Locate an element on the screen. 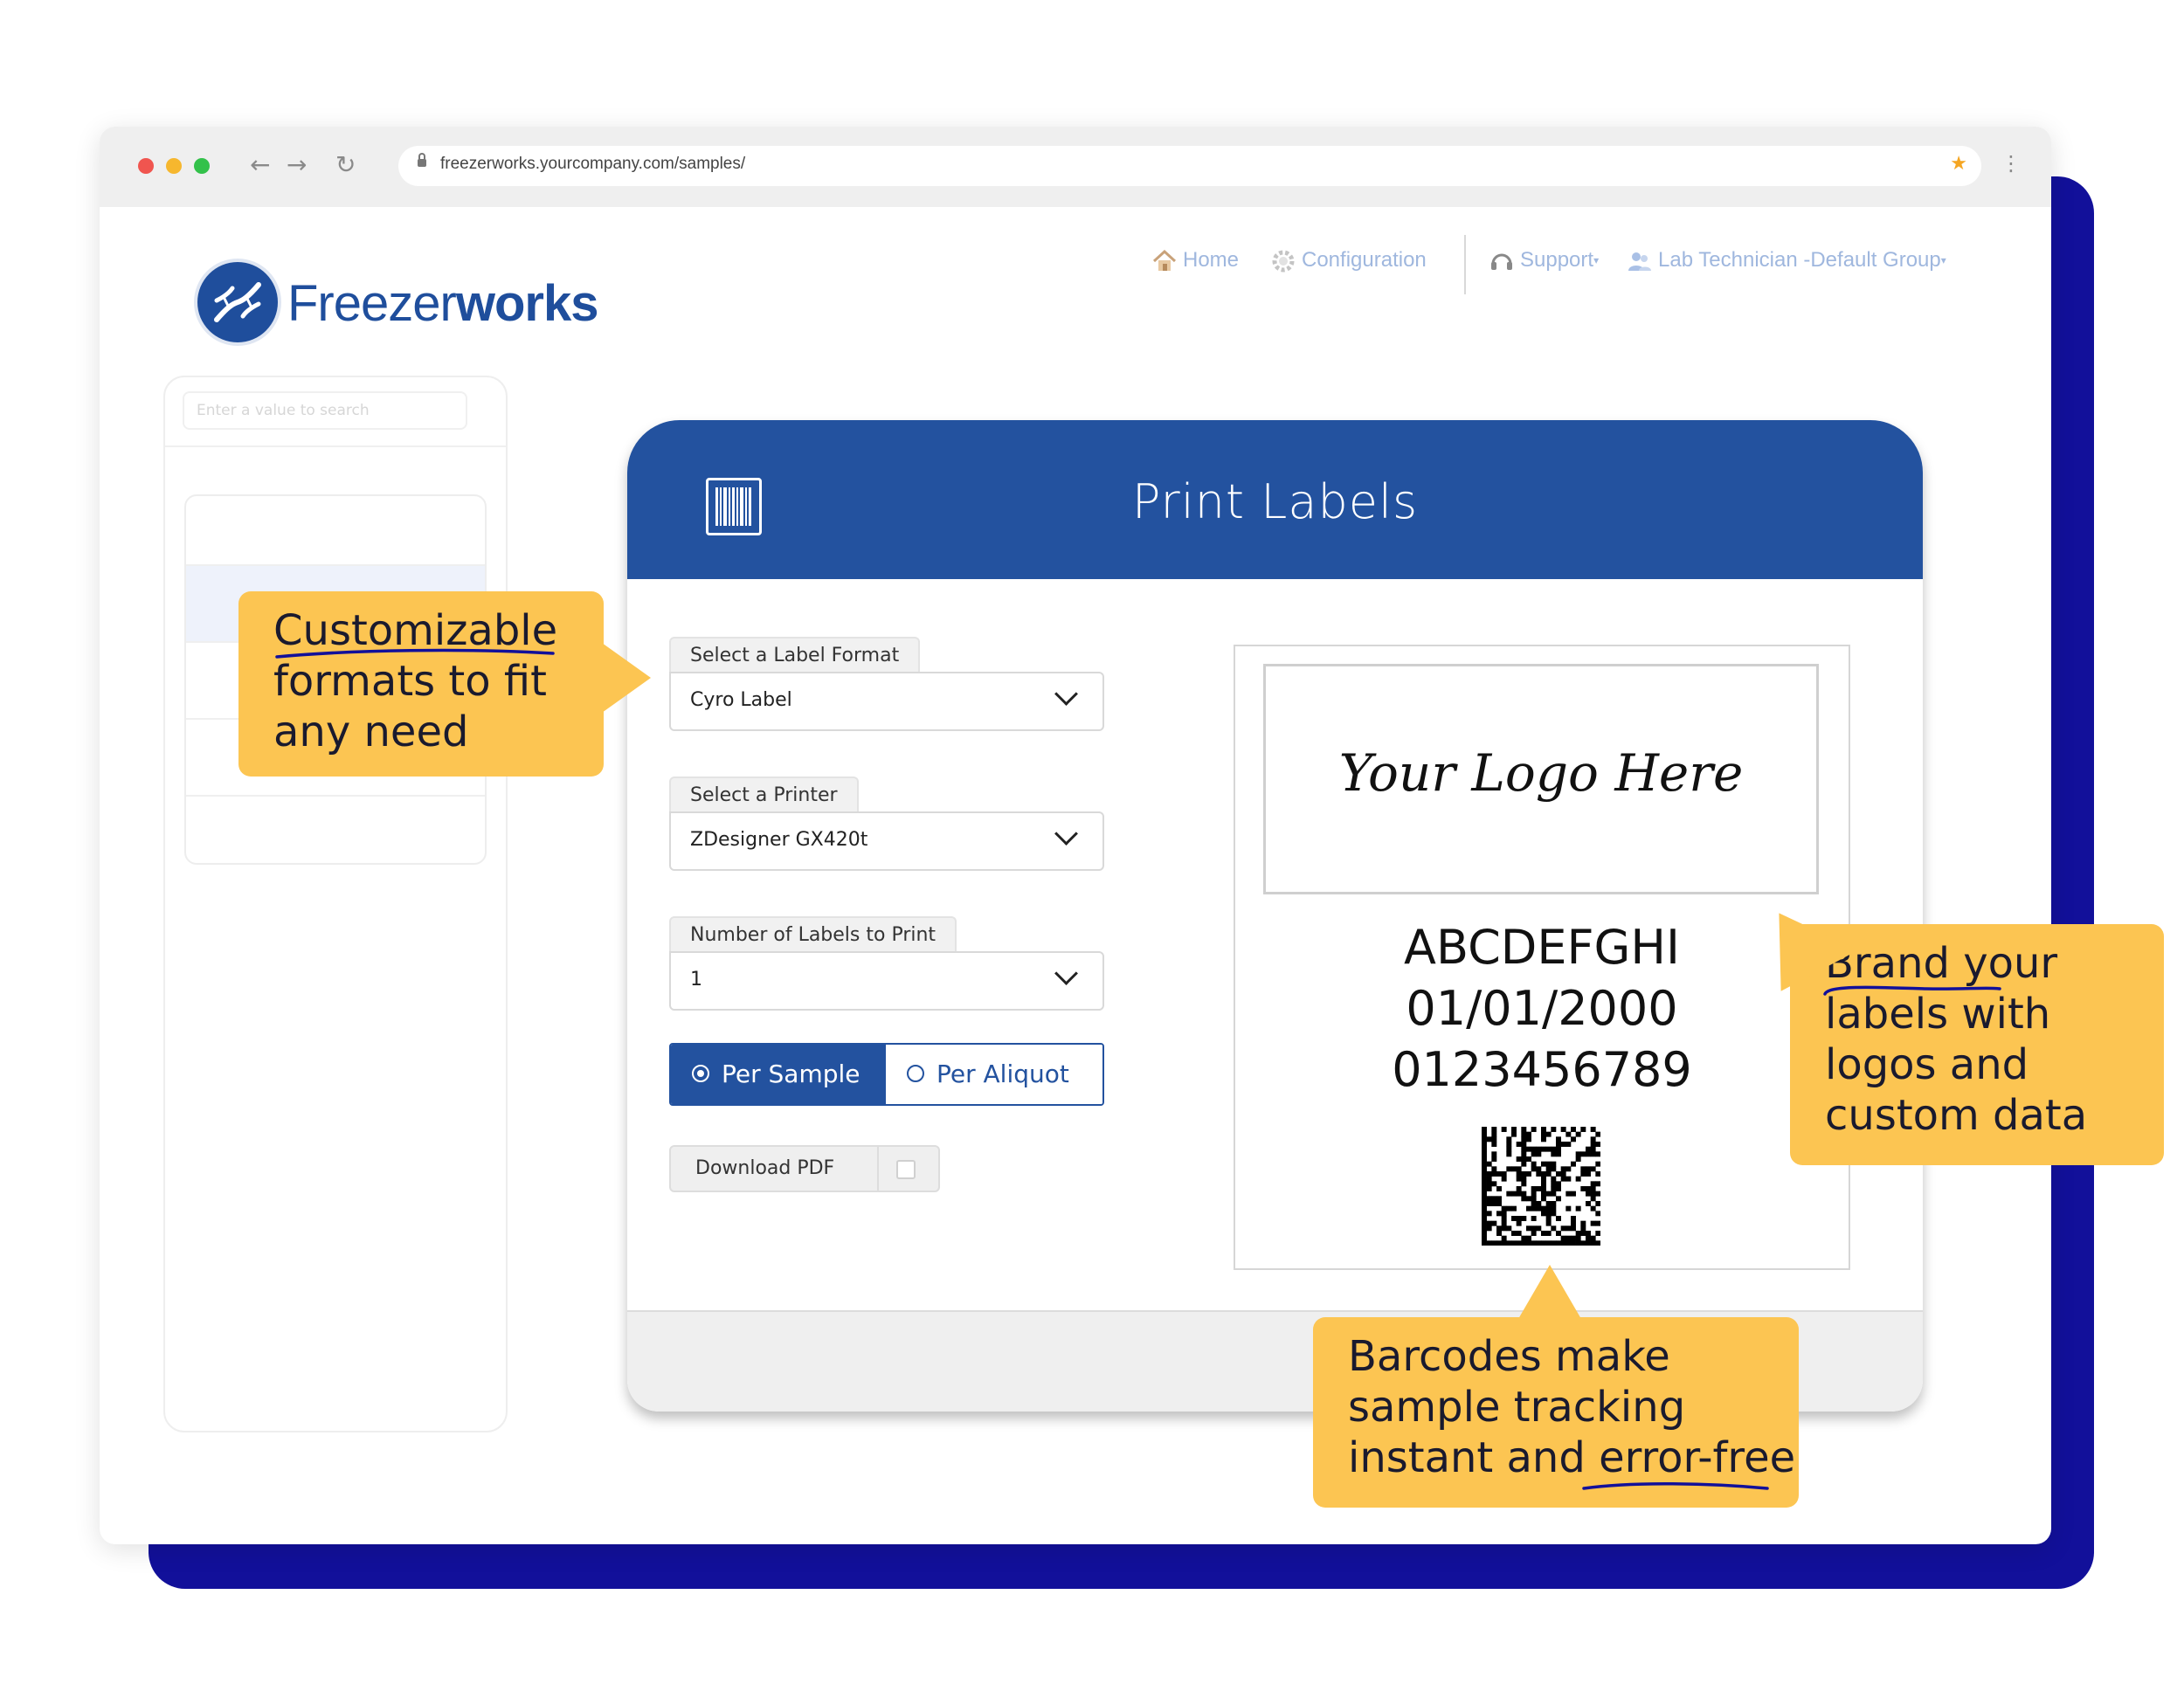 This screenshot has height=1705, width=2184. headset-icon is located at coordinates (1501, 261).